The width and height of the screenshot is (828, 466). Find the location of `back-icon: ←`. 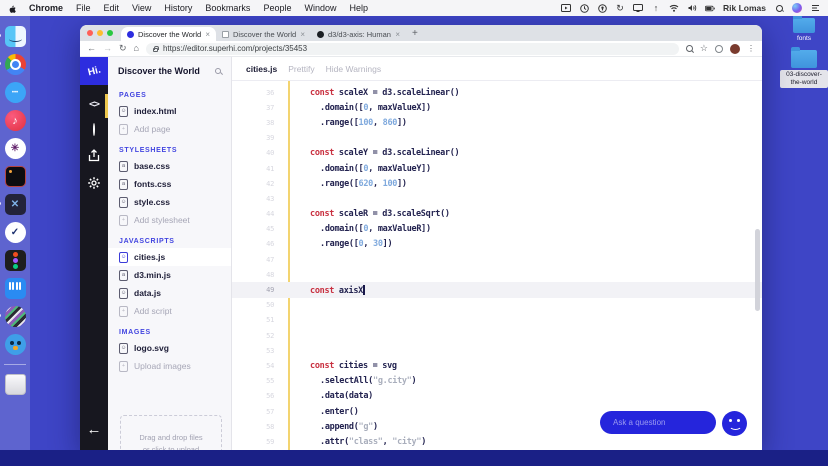

back-icon: ← is located at coordinates (91, 48).